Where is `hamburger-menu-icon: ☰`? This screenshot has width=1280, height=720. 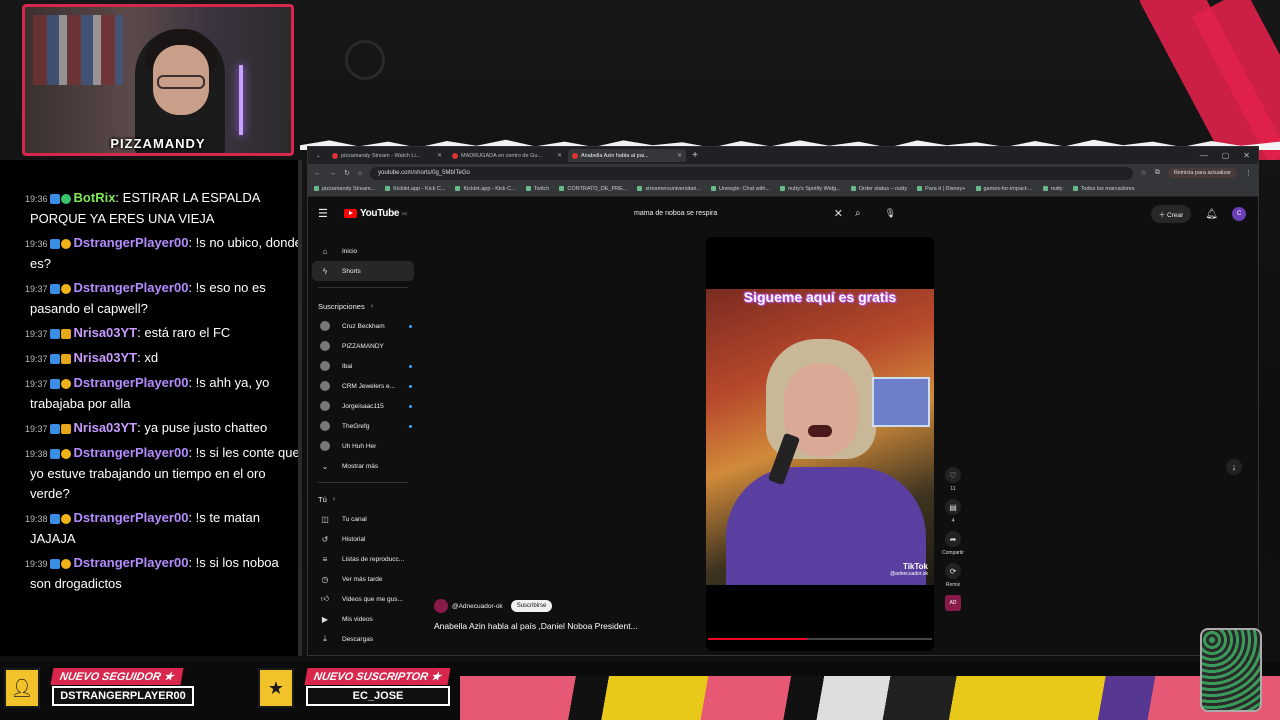 hamburger-menu-icon: ☰ is located at coordinates (326, 213).